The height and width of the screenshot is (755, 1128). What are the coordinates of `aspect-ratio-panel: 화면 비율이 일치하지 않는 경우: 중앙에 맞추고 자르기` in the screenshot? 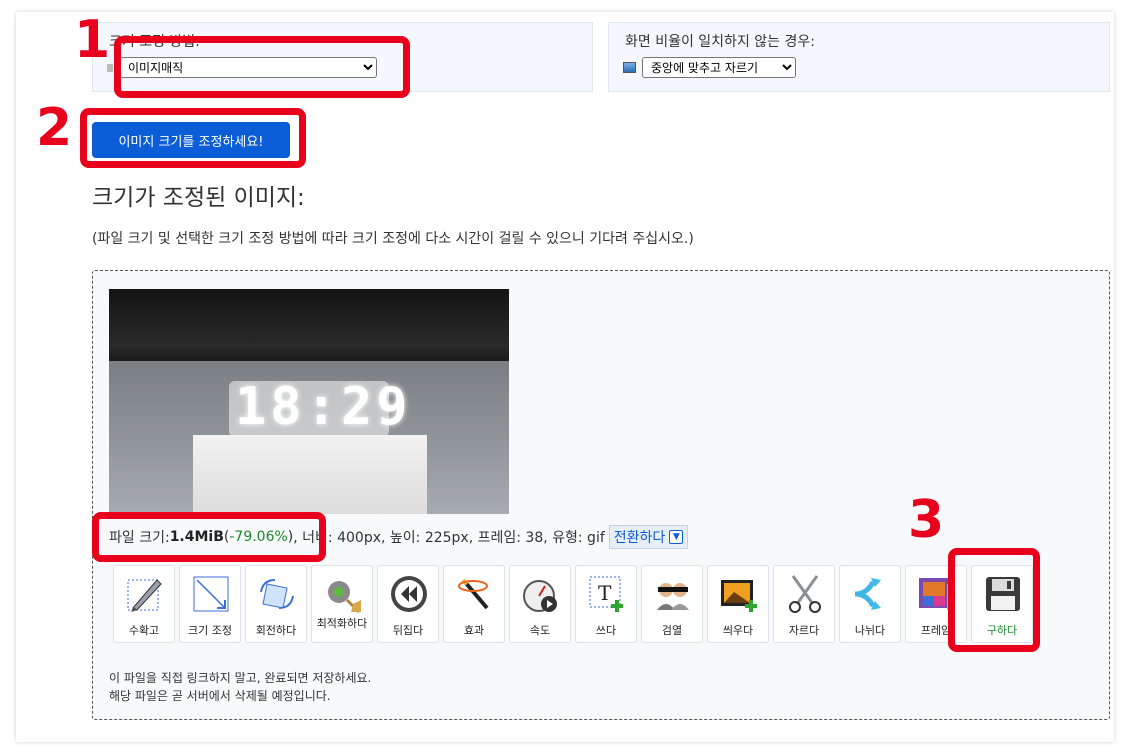 It's located at (859, 57).